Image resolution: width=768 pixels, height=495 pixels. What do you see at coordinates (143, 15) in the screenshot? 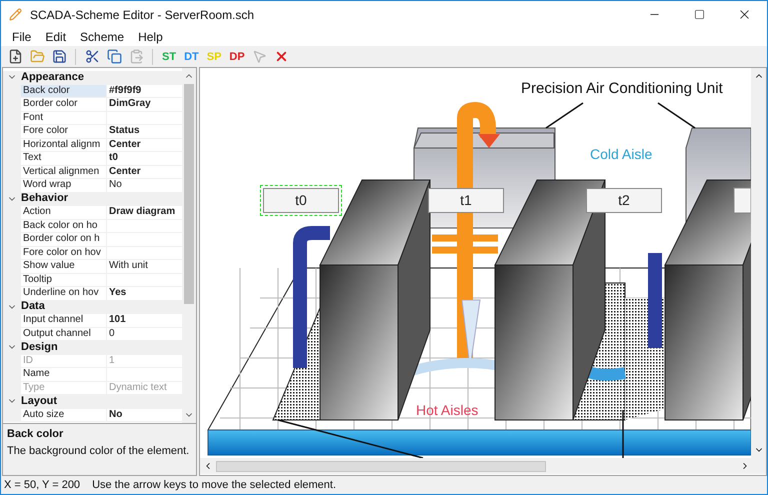
I see `window-title: SCADA-Scheme Editor - ServerRoom.sch` at bounding box center [143, 15].